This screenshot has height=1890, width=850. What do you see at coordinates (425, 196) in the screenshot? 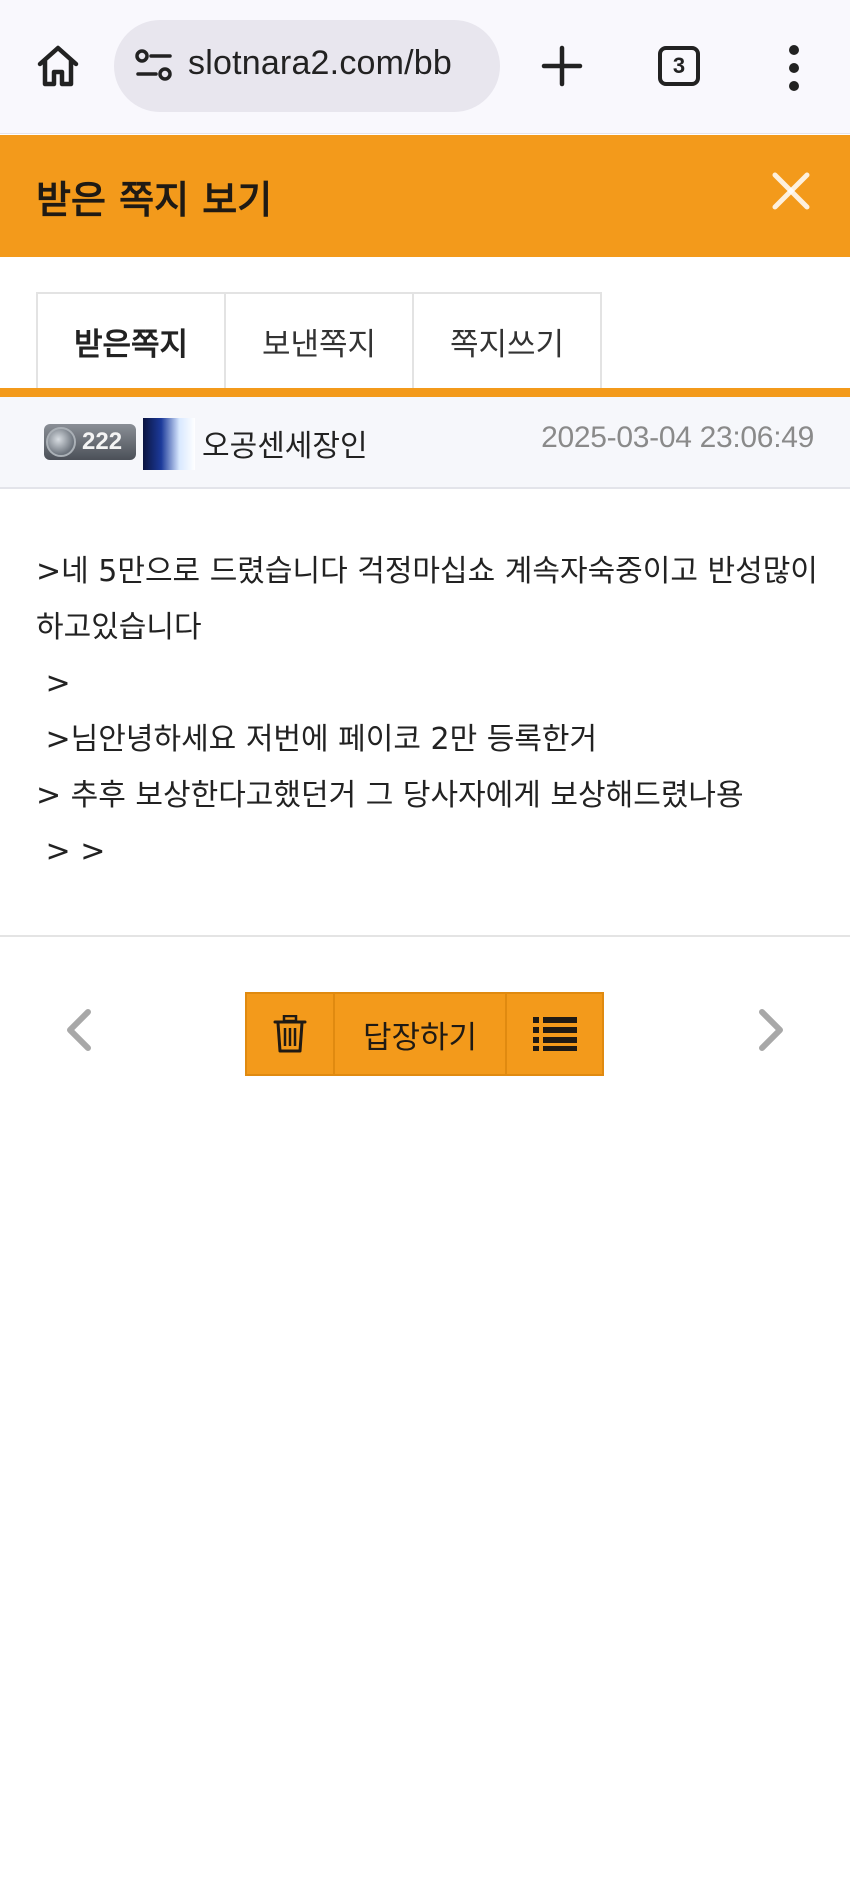
I see `page-header: 받은 쪽지 보기` at bounding box center [425, 196].